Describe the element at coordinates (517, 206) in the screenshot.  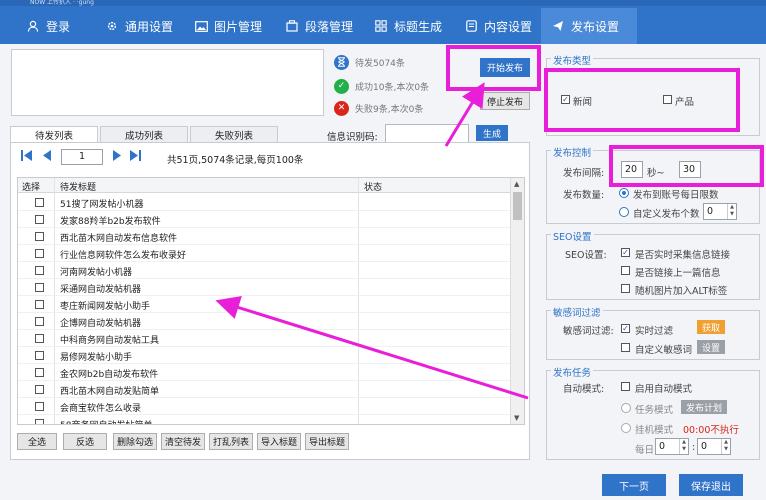
I see `scroll-thumb` at that location.